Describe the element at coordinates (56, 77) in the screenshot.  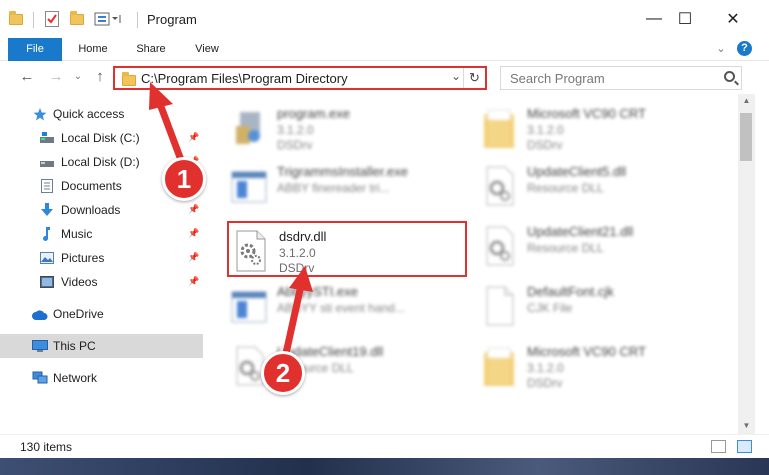
I see `forward-arrow-icon: →` at that location.